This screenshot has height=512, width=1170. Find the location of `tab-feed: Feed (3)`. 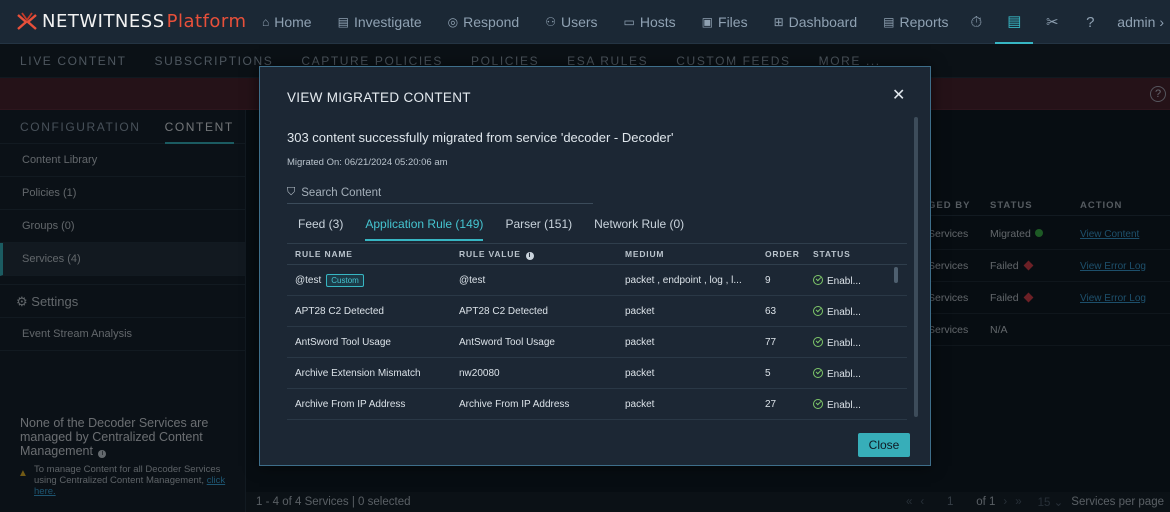

tab-feed: Feed (3) is located at coordinates (320, 229).